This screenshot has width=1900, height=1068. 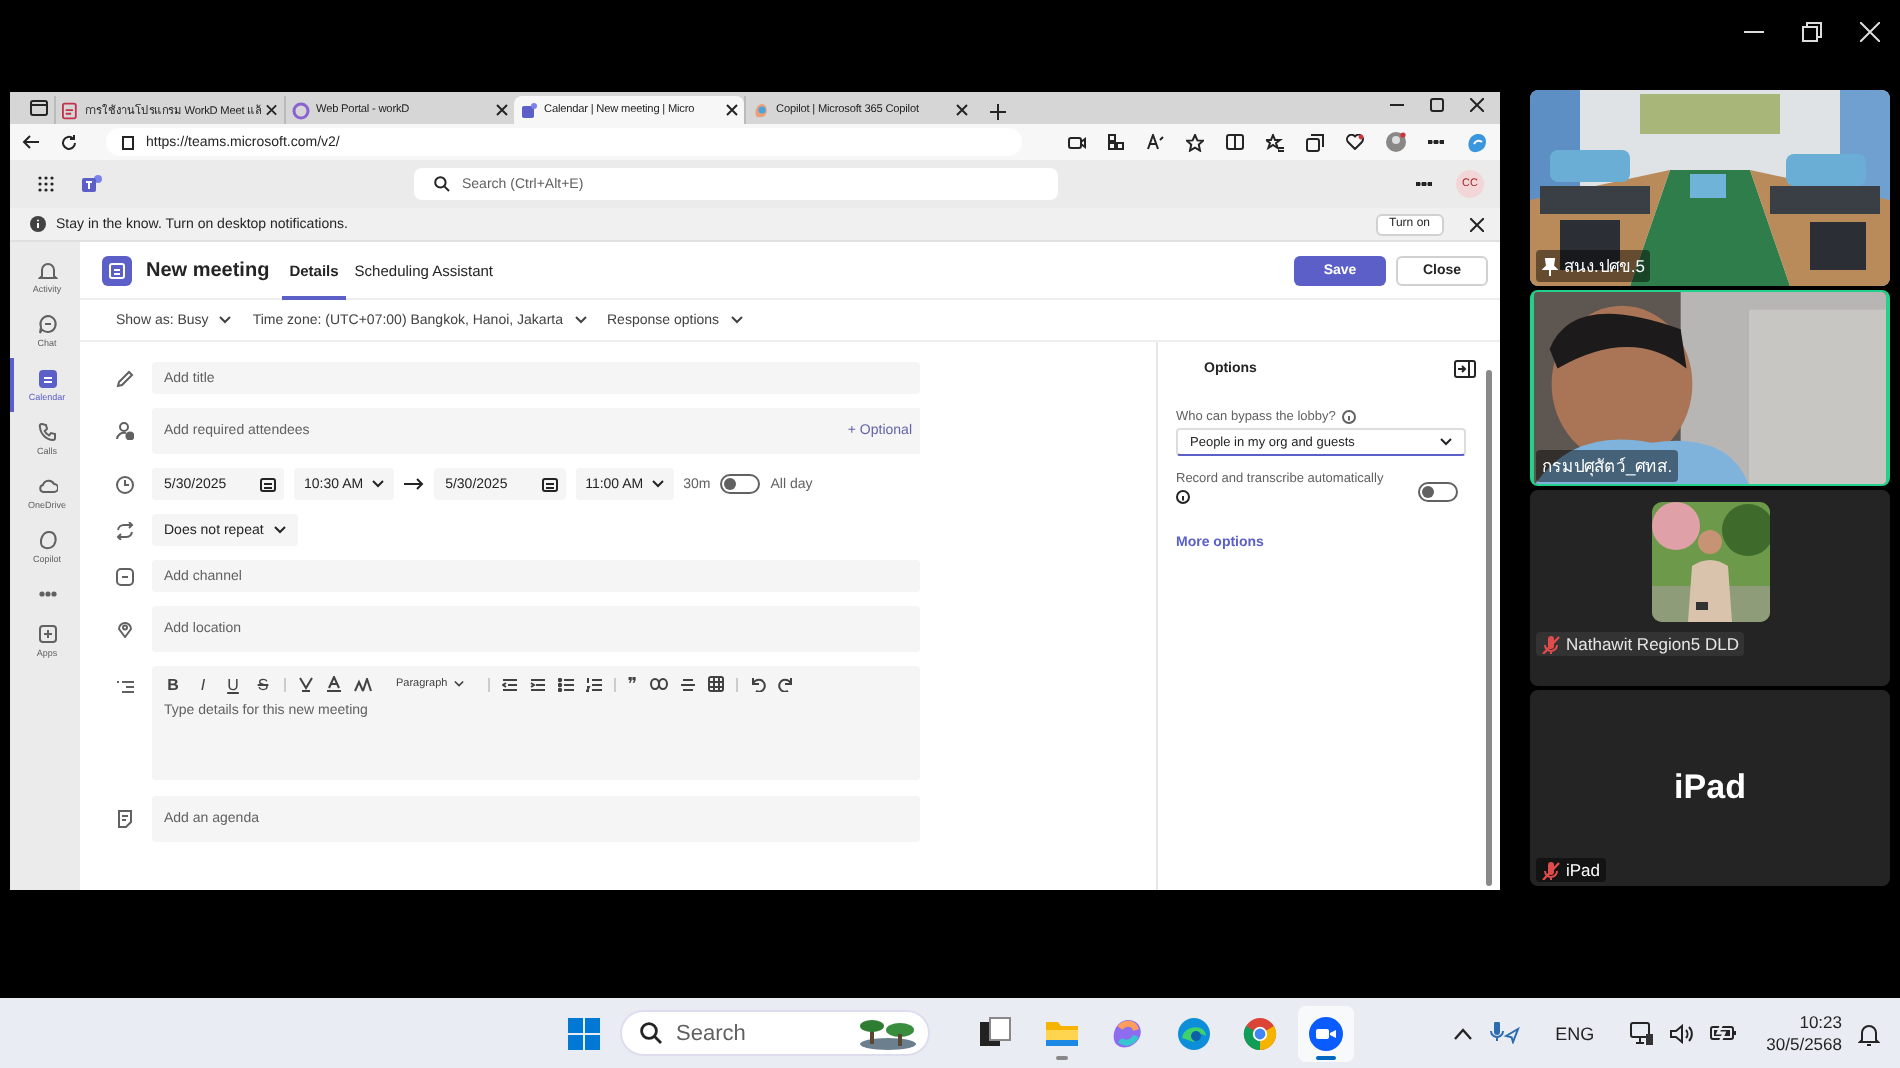 I want to click on format-button: B, so click(x=173, y=684).